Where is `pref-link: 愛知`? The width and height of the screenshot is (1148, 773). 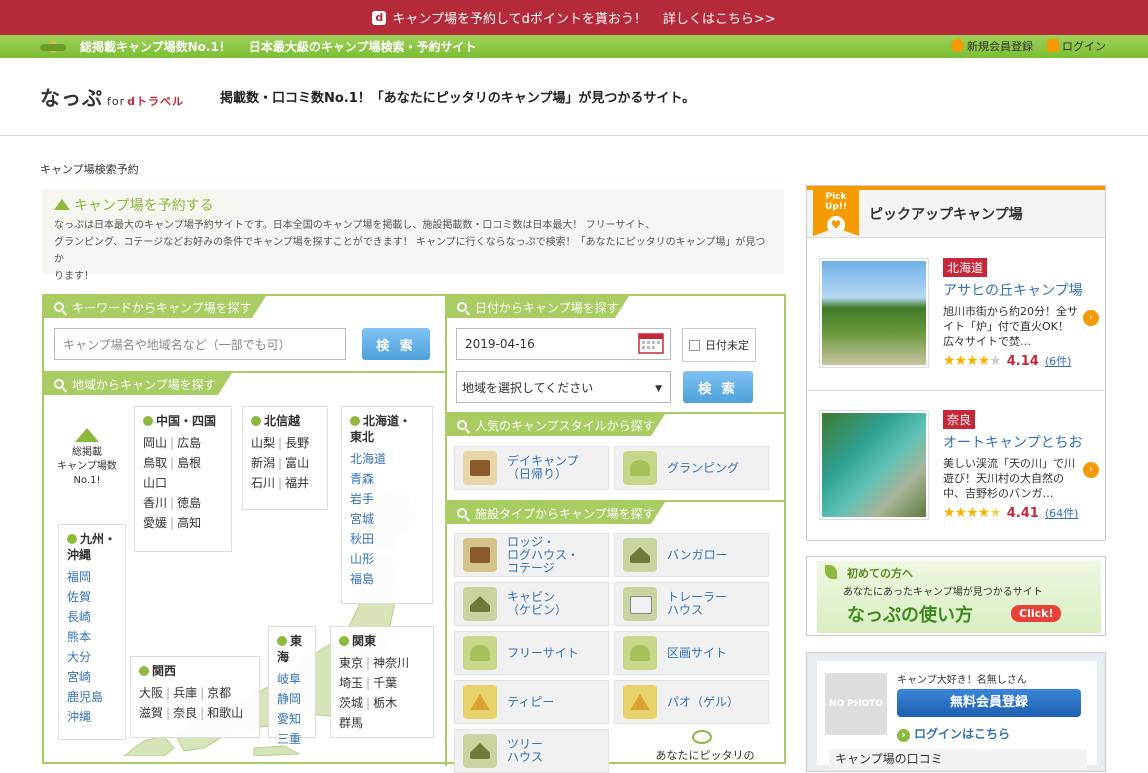 pref-link: 愛知 is located at coordinates (292, 719).